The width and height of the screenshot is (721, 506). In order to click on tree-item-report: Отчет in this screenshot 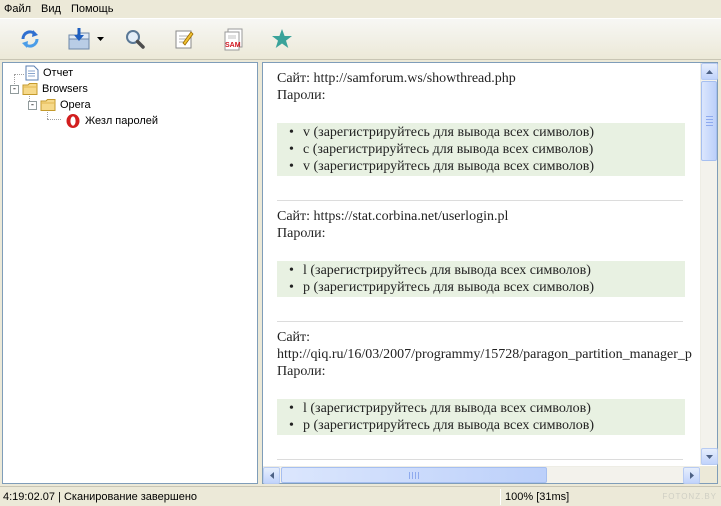, I will do `click(49, 73)`.